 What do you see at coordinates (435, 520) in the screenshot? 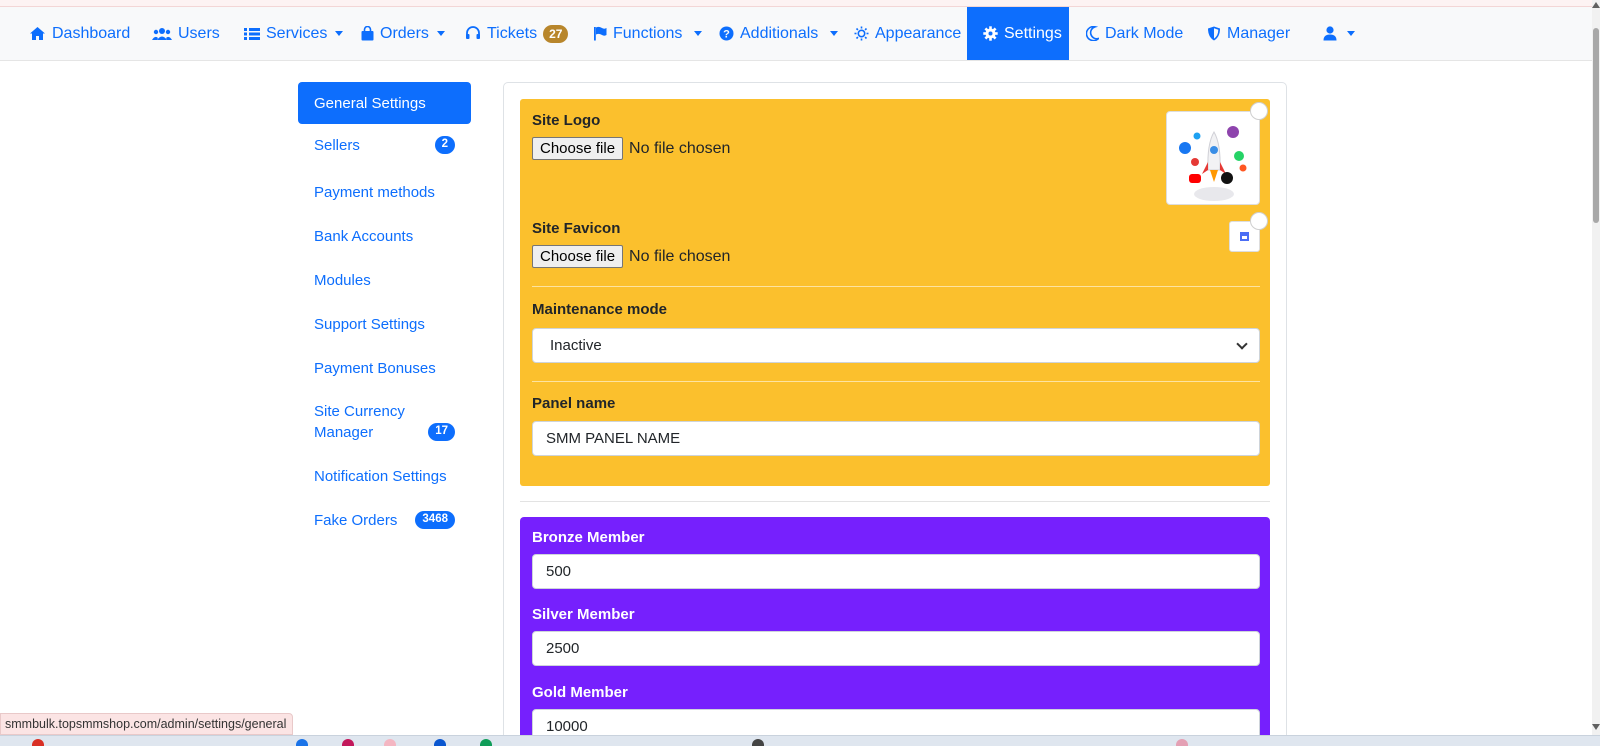
I see `fake-orders-count-badge: 3468` at bounding box center [435, 520].